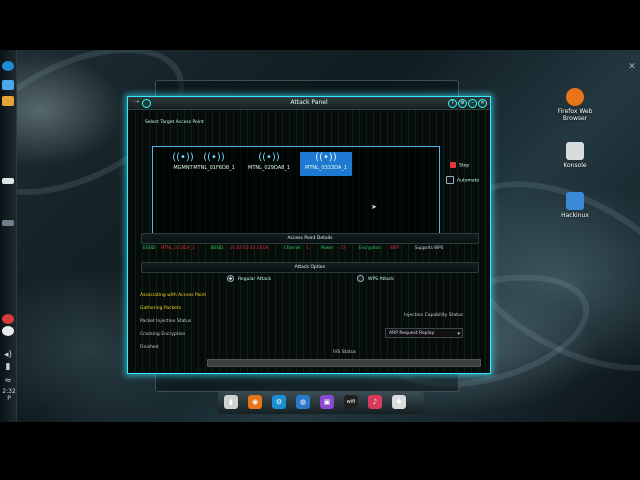  What do you see at coordinates (453, 165) in the screenshot?
I see `stop-icon` at bounding box center [453, 165].